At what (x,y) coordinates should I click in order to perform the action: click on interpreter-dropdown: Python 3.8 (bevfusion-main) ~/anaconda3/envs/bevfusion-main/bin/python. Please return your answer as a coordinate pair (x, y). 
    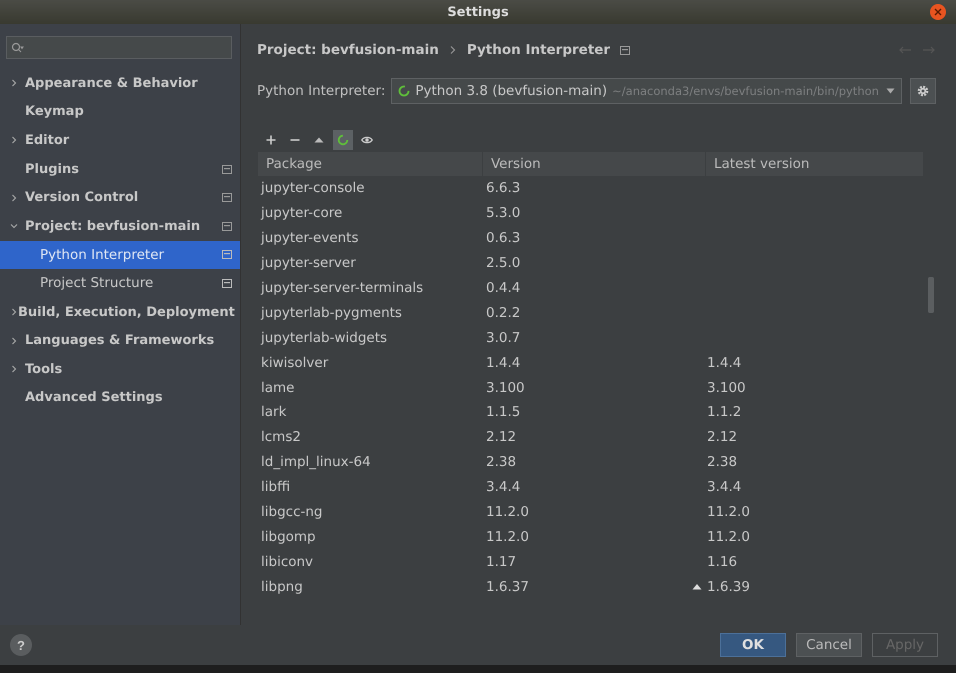
    Looking at the image, I should click on (646, 91).